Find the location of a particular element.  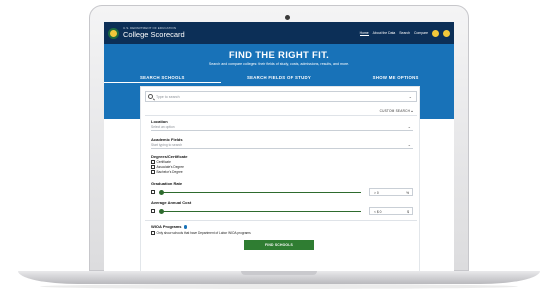

graduation-rate-slider-handle is located at coordinates (161, 192).